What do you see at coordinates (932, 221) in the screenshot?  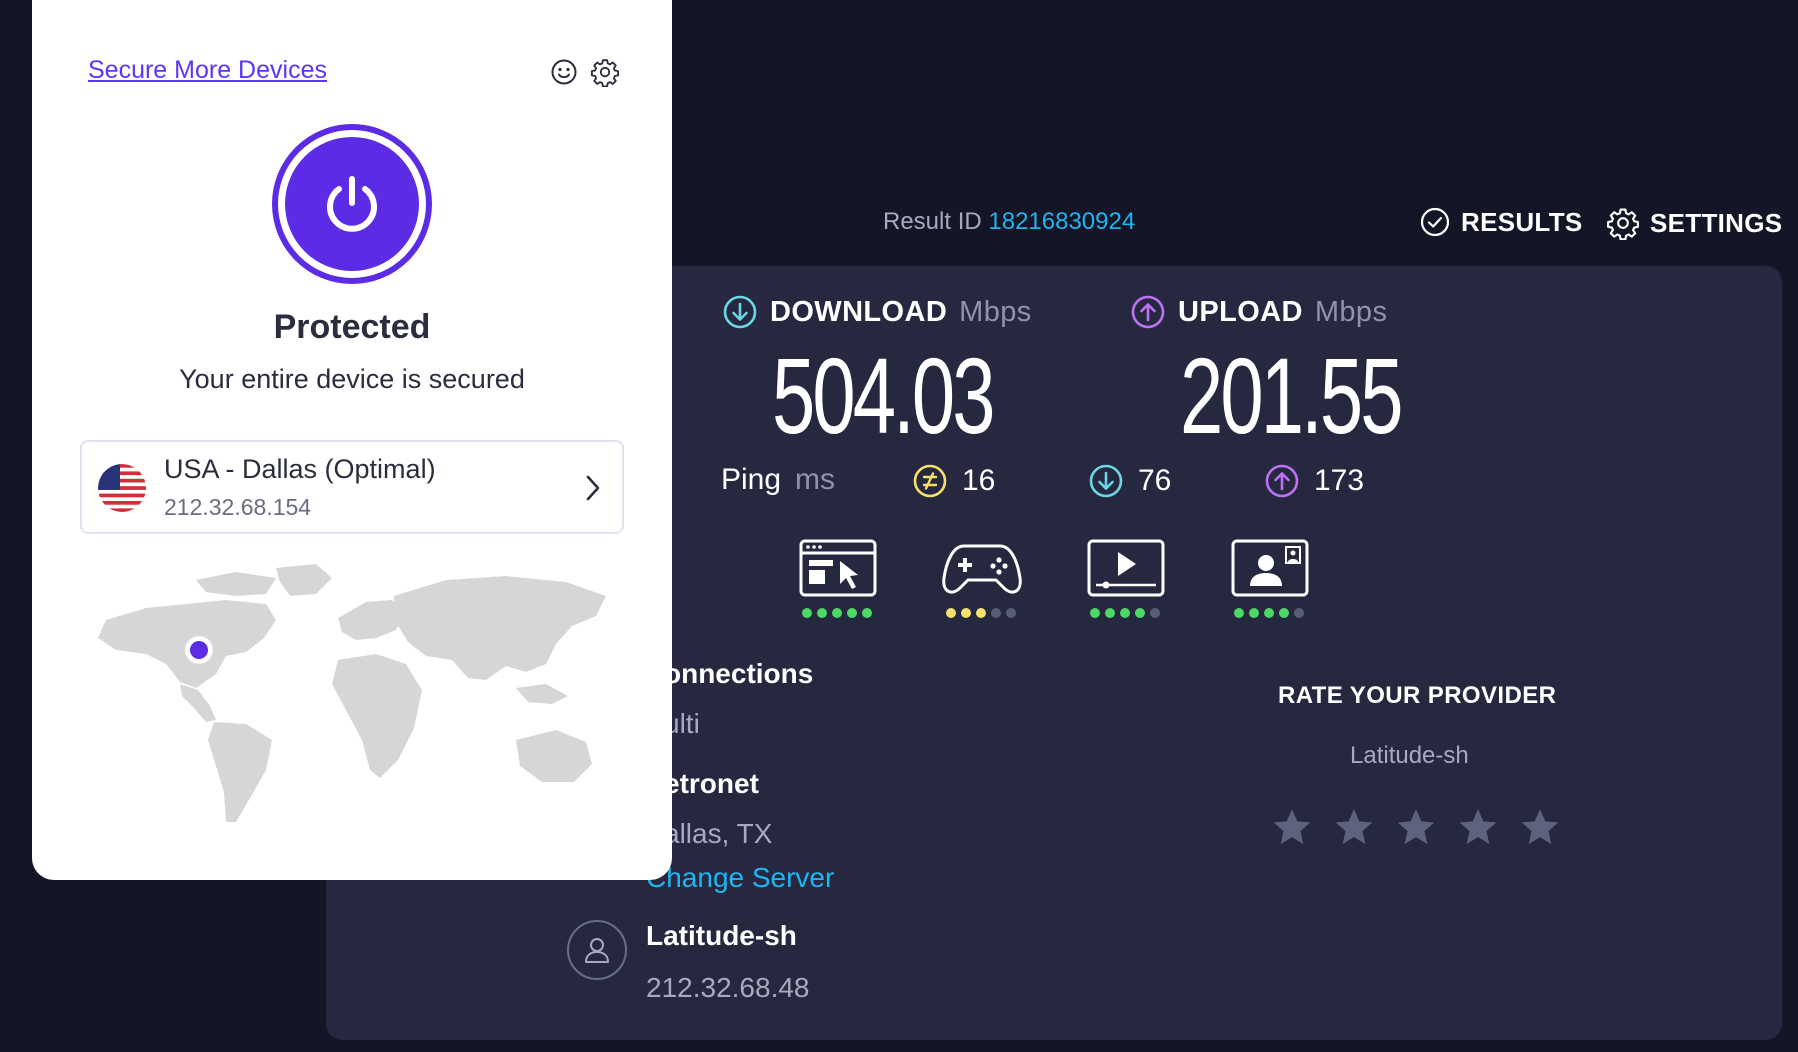 I see `result-id-label: Result ID` at bounding box center [932, 221].